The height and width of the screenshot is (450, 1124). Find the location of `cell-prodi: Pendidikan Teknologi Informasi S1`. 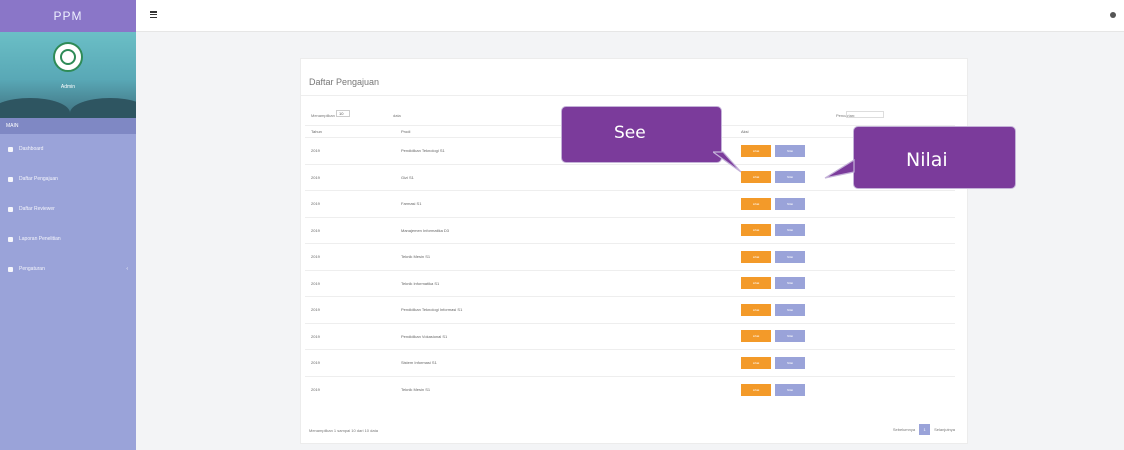

cell-prodi: Pendidikan Teknologi Informasi S1 is located at coordinates (565, 309).